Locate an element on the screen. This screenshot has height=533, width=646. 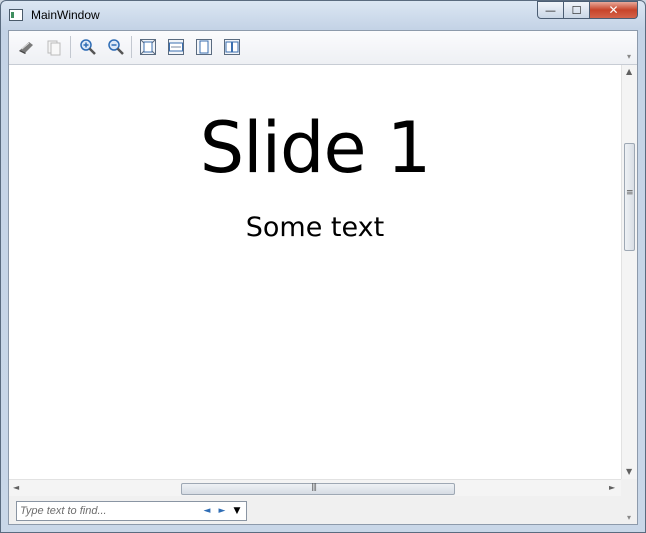
maximize-button: ☐ is located at coordinates (577, 10).